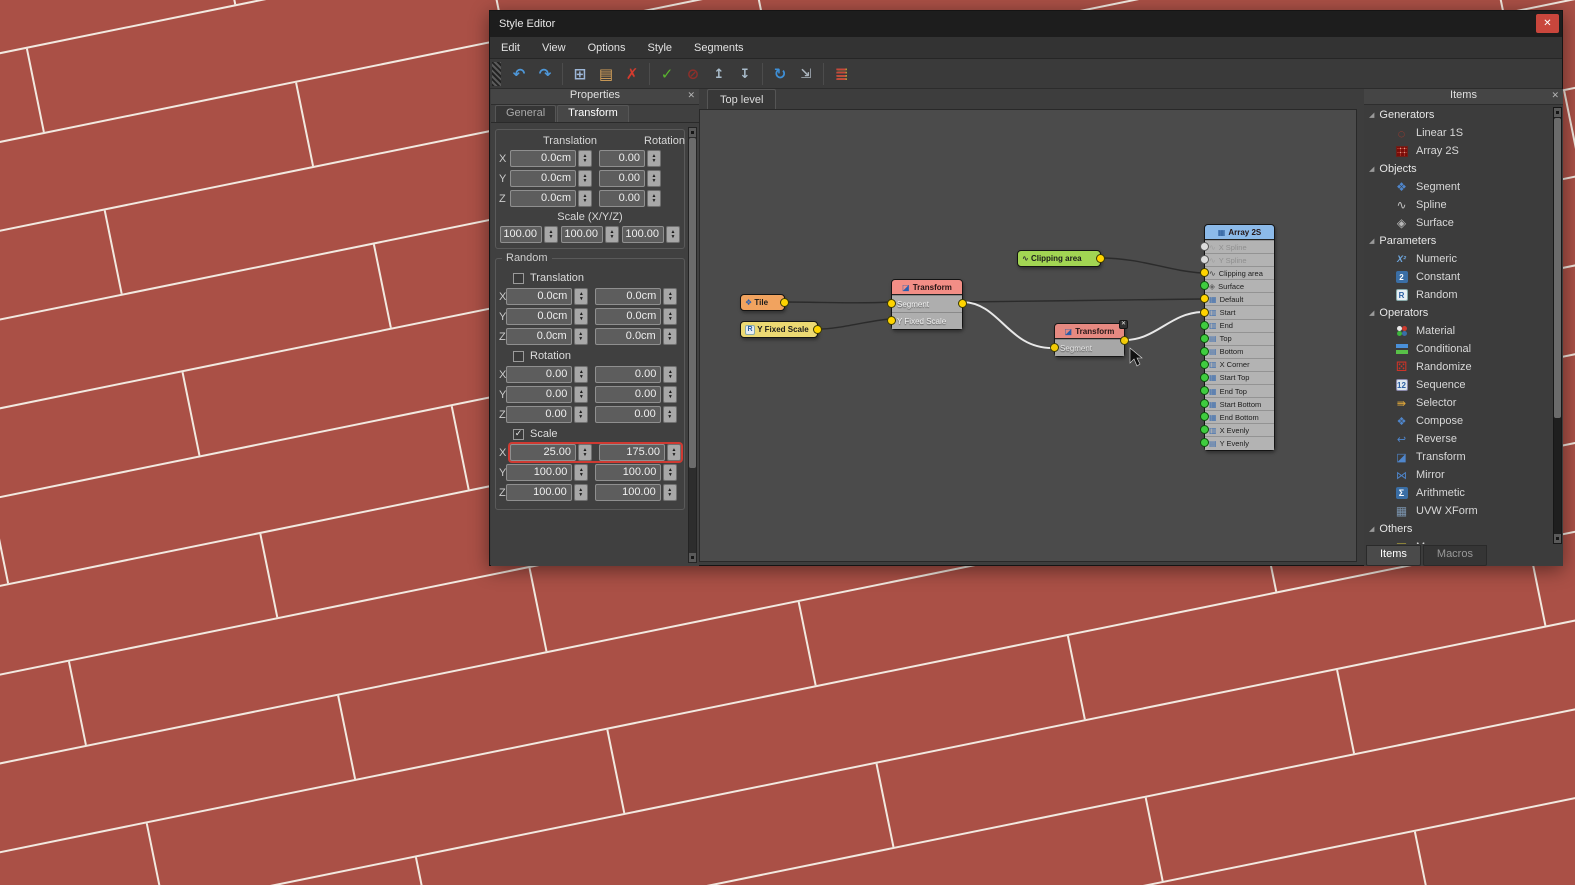 The image size is (1575, 885). What do you see at coordinates (1237, 430) in the screenshot?
I see `array-input-x-evenly: ▥ X Evenly` at bounding box center [1237, 430].